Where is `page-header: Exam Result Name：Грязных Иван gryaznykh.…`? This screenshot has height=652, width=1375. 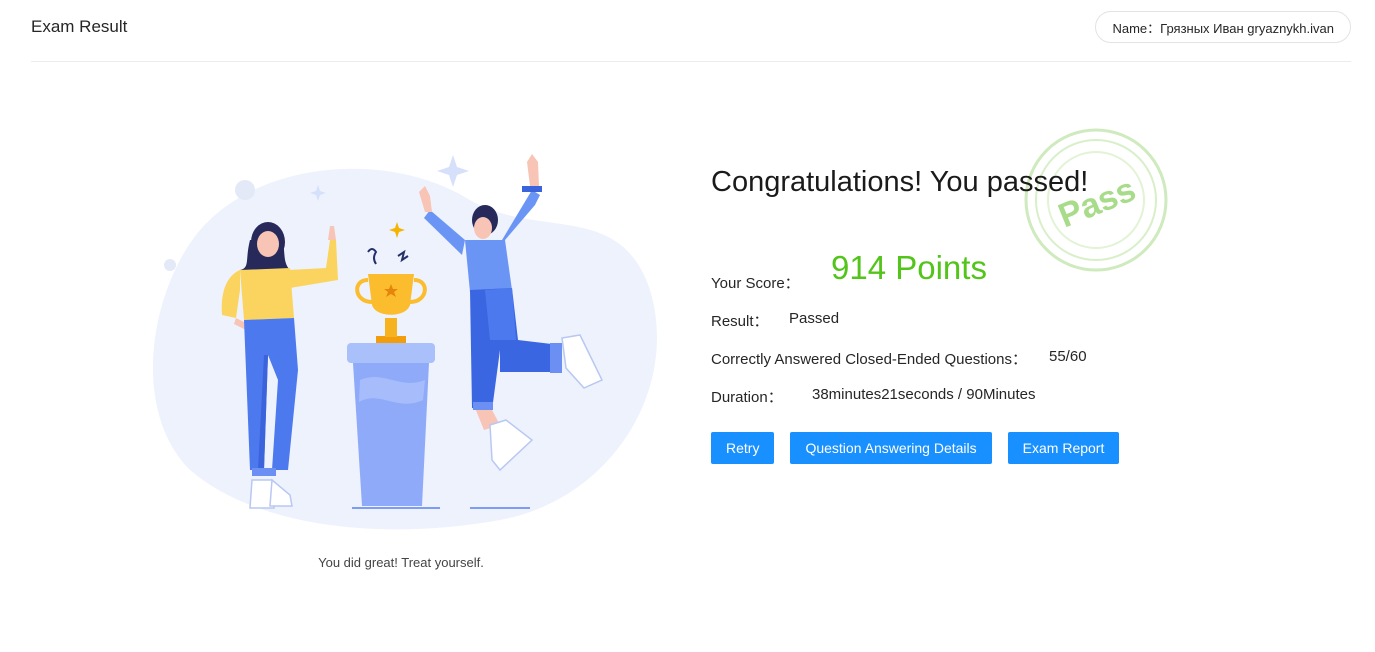 page-header: Exam Result Name：Грязных Иван gryaznykh.… is located at coordinates (691, 31).